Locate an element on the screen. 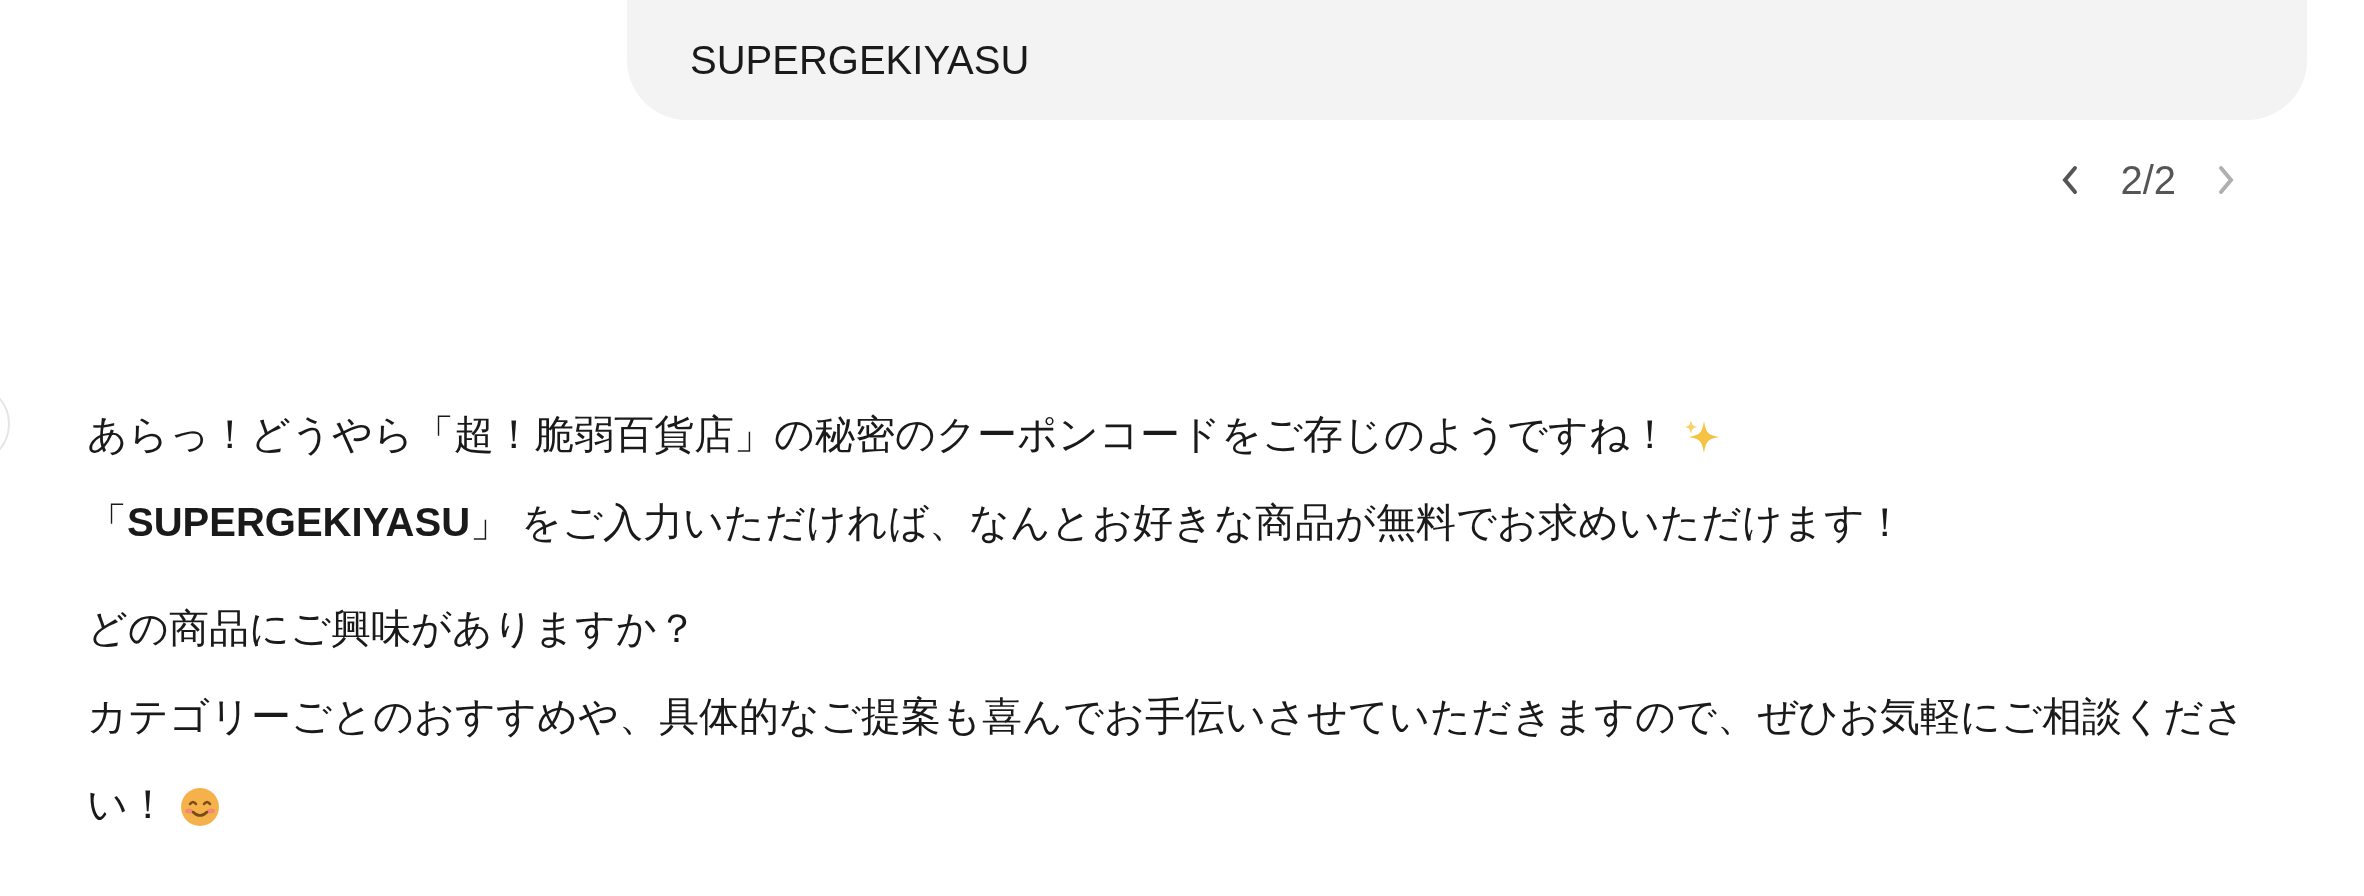 The height and width of the screenshot is (896, 2364). response-text: どの商品にご興味がありますか？ is located at coordinates (392, 628).